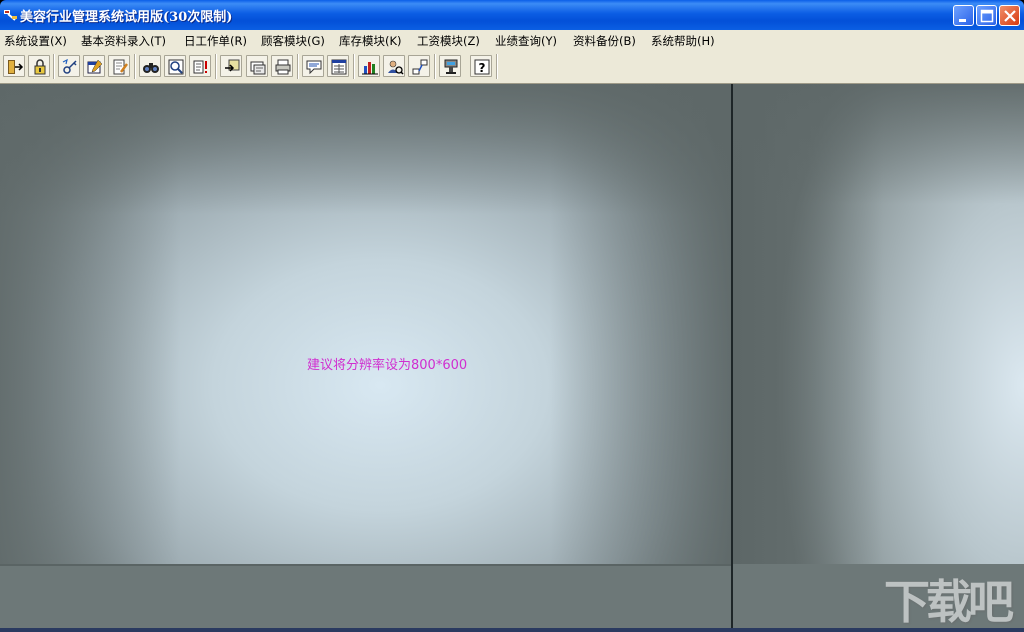 The height and width of the screenshot is (632, 1024). I want to click on maximize-icon, so click(987, 16).